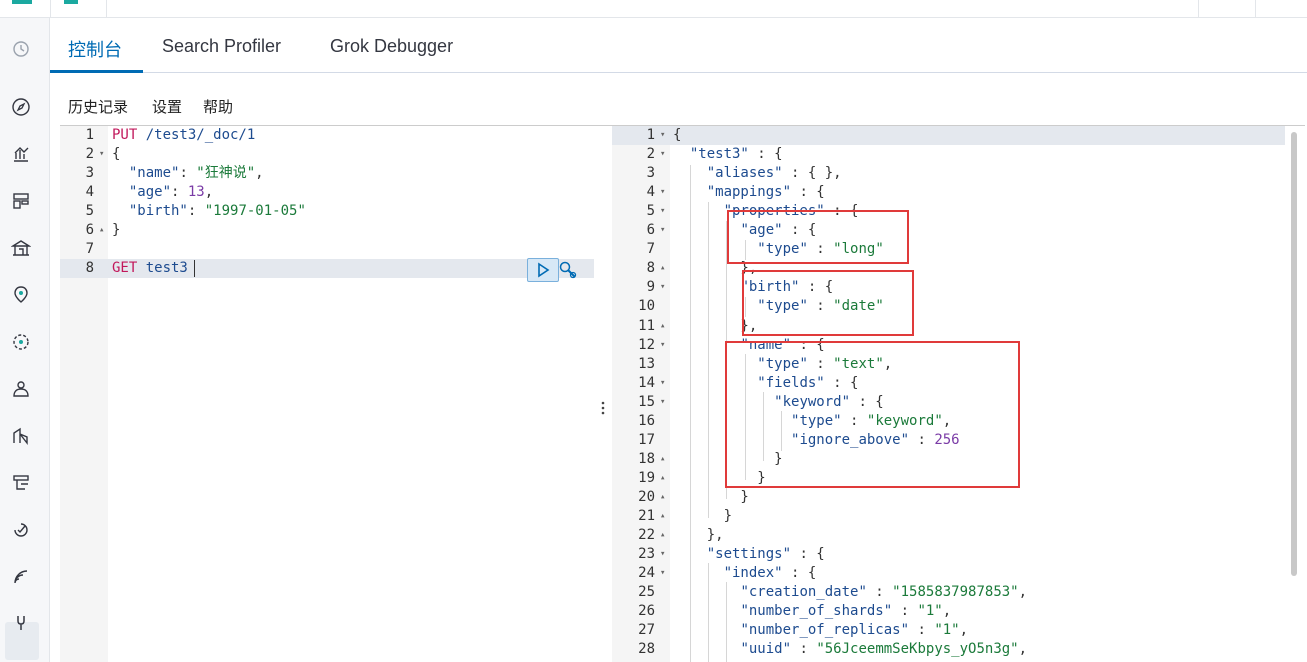  I want to click on history-link: 历史记录, so click(98, 106).